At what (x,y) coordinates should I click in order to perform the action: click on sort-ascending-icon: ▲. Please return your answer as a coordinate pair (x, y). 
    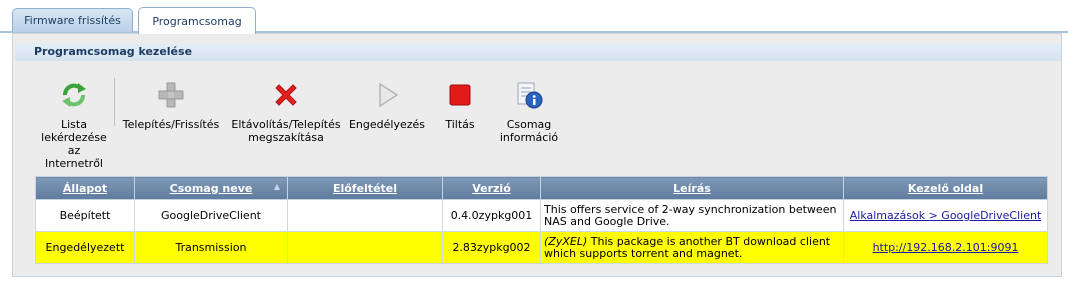
    Looking at the image, I should click on (276, 186).